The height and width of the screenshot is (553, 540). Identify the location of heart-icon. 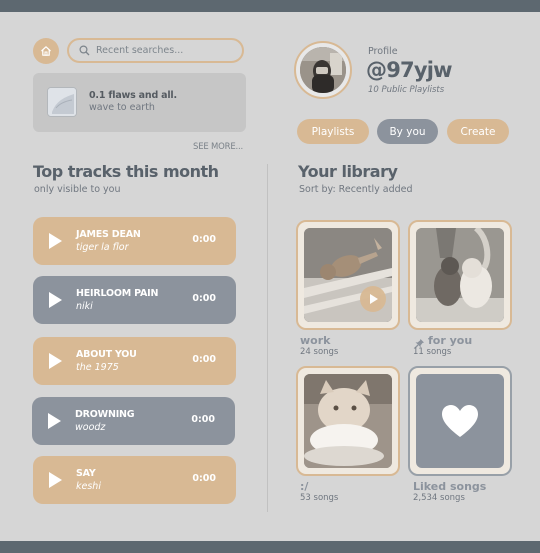
(460, 421).